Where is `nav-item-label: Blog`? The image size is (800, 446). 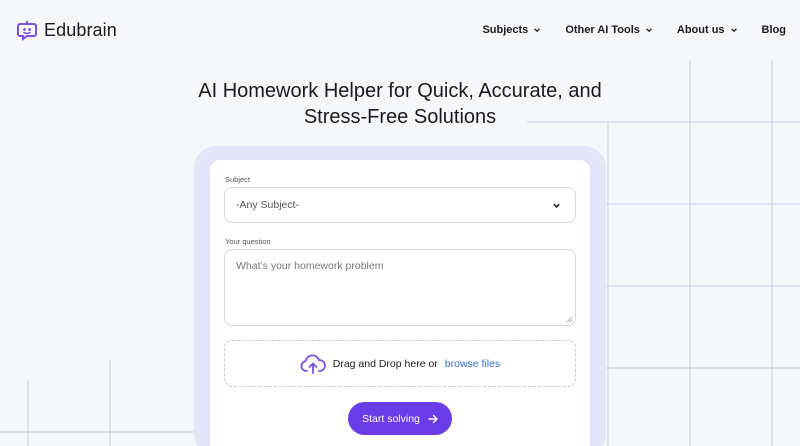
nav-item-label: Blog is located at coordinates (773, 30).